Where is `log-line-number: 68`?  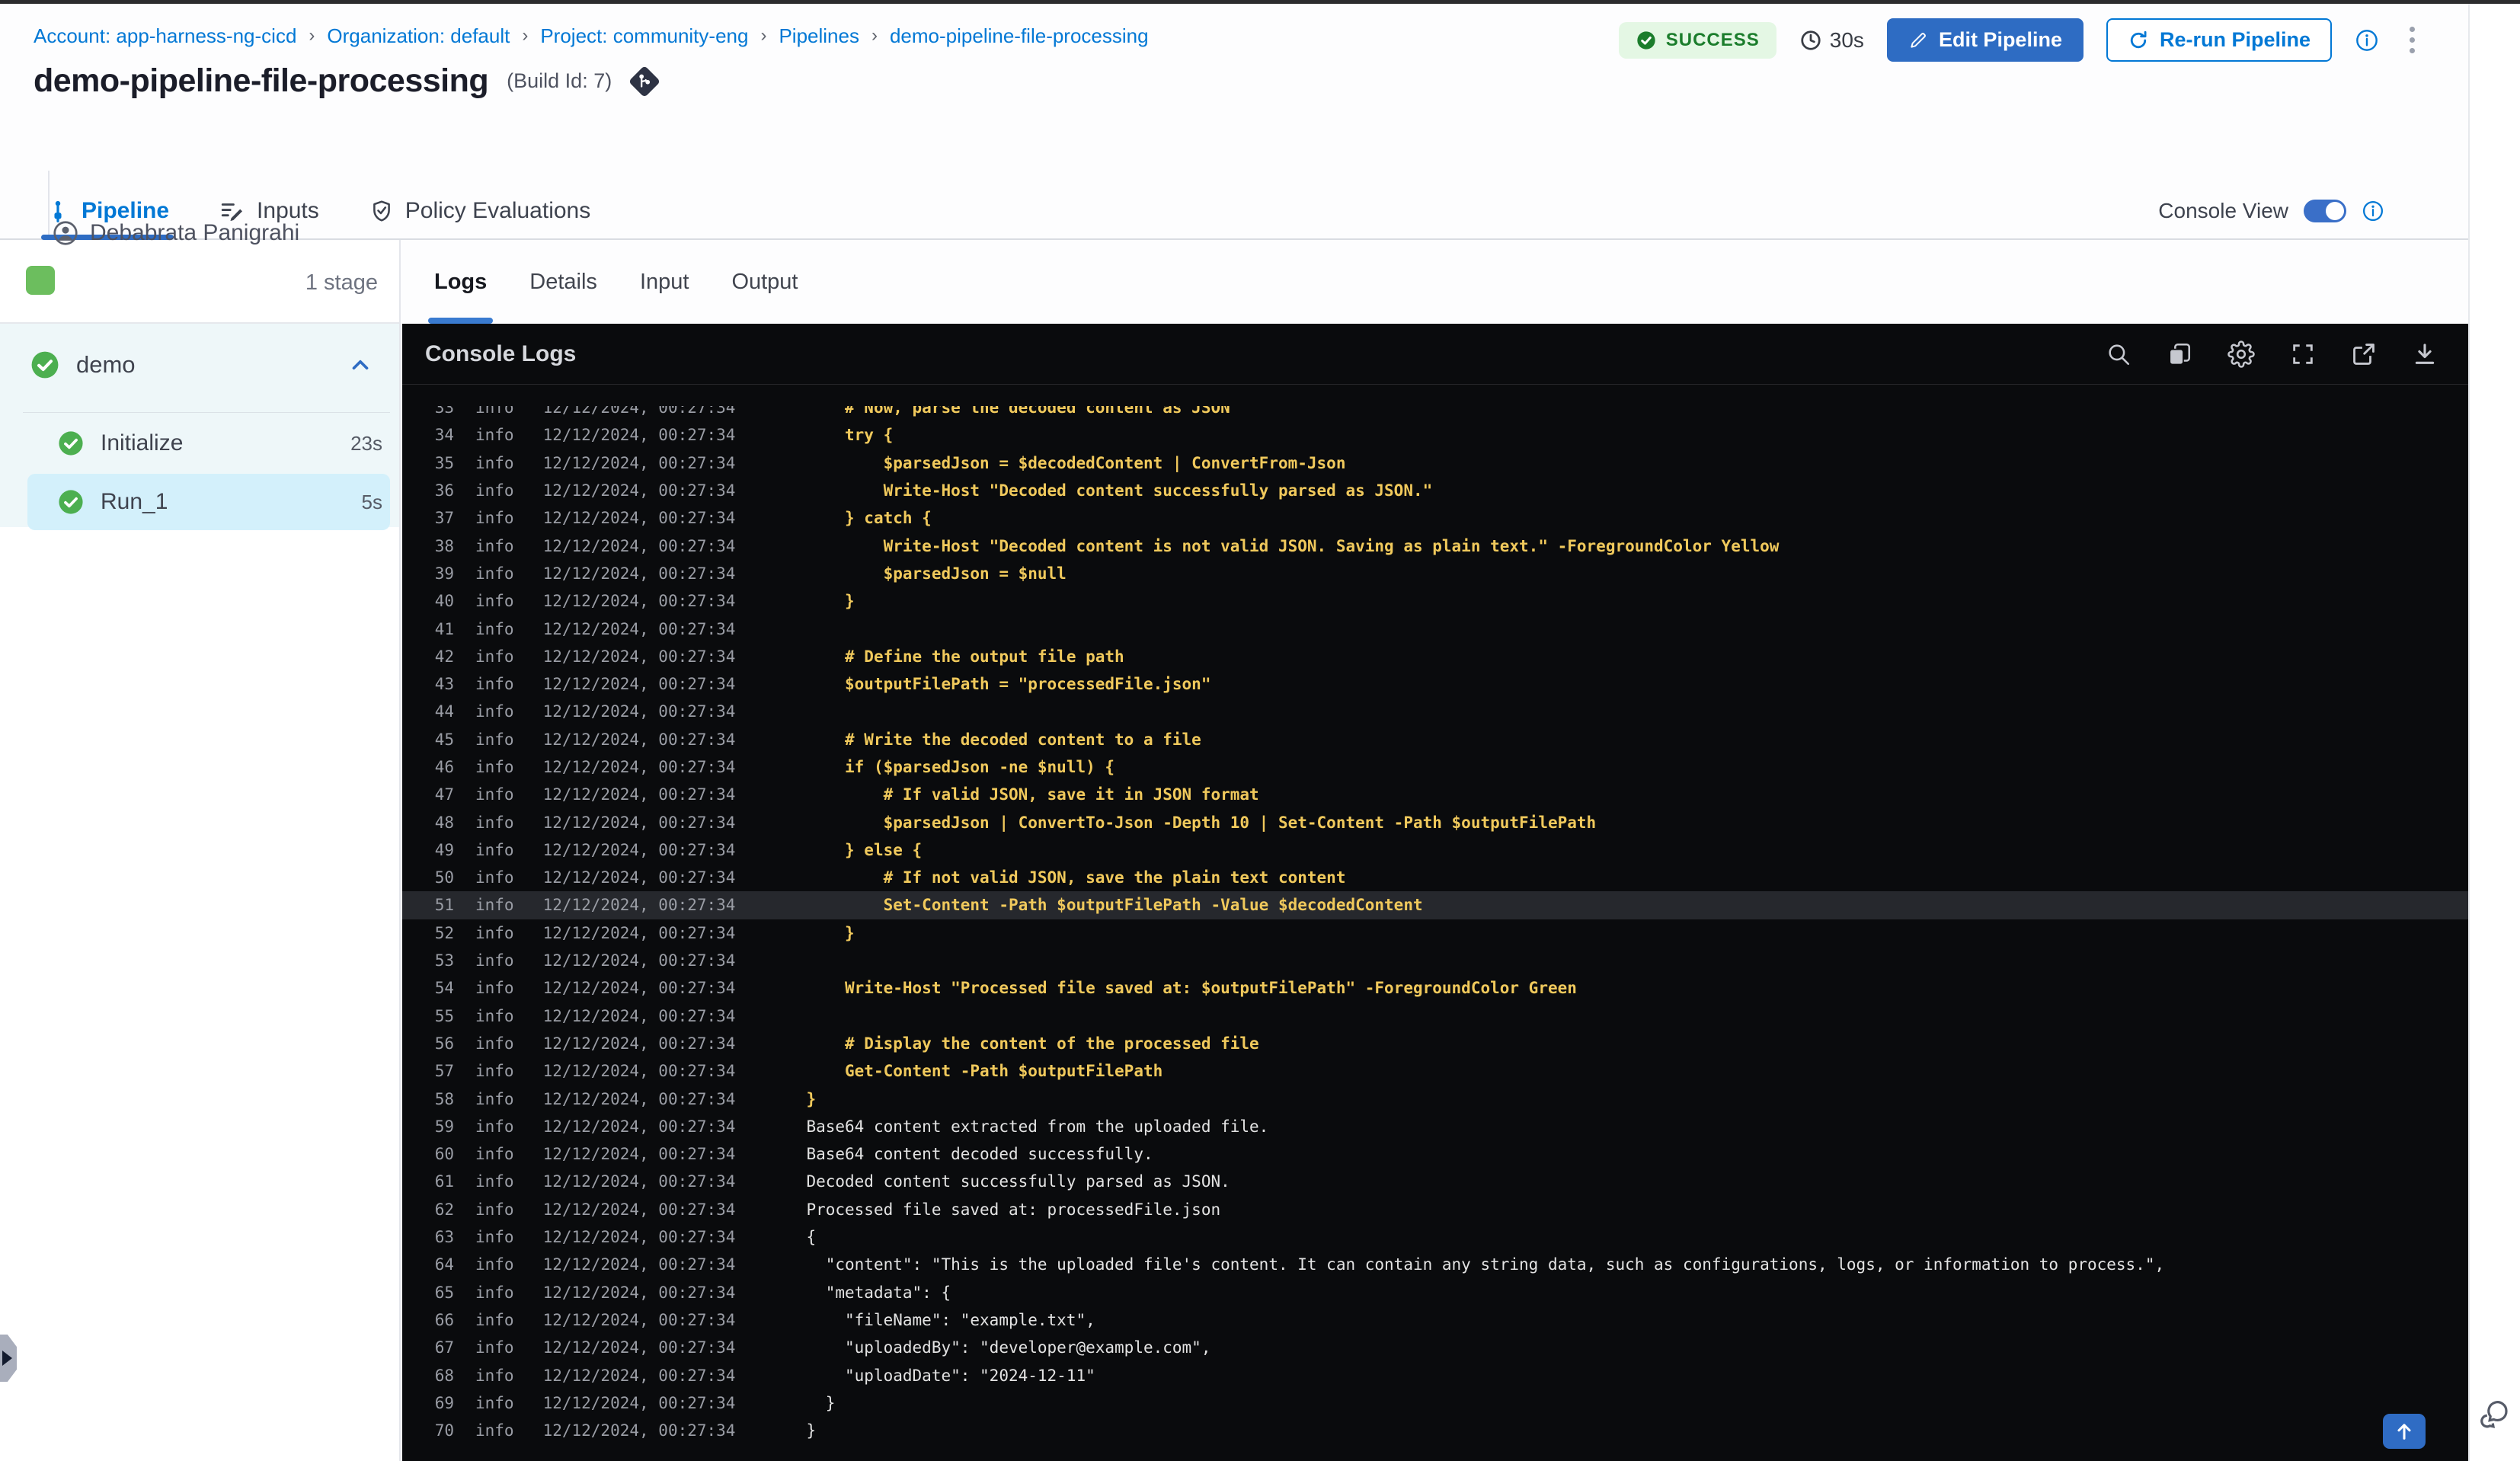
log-line-number: 68 is located at coordinates (444, 1375).